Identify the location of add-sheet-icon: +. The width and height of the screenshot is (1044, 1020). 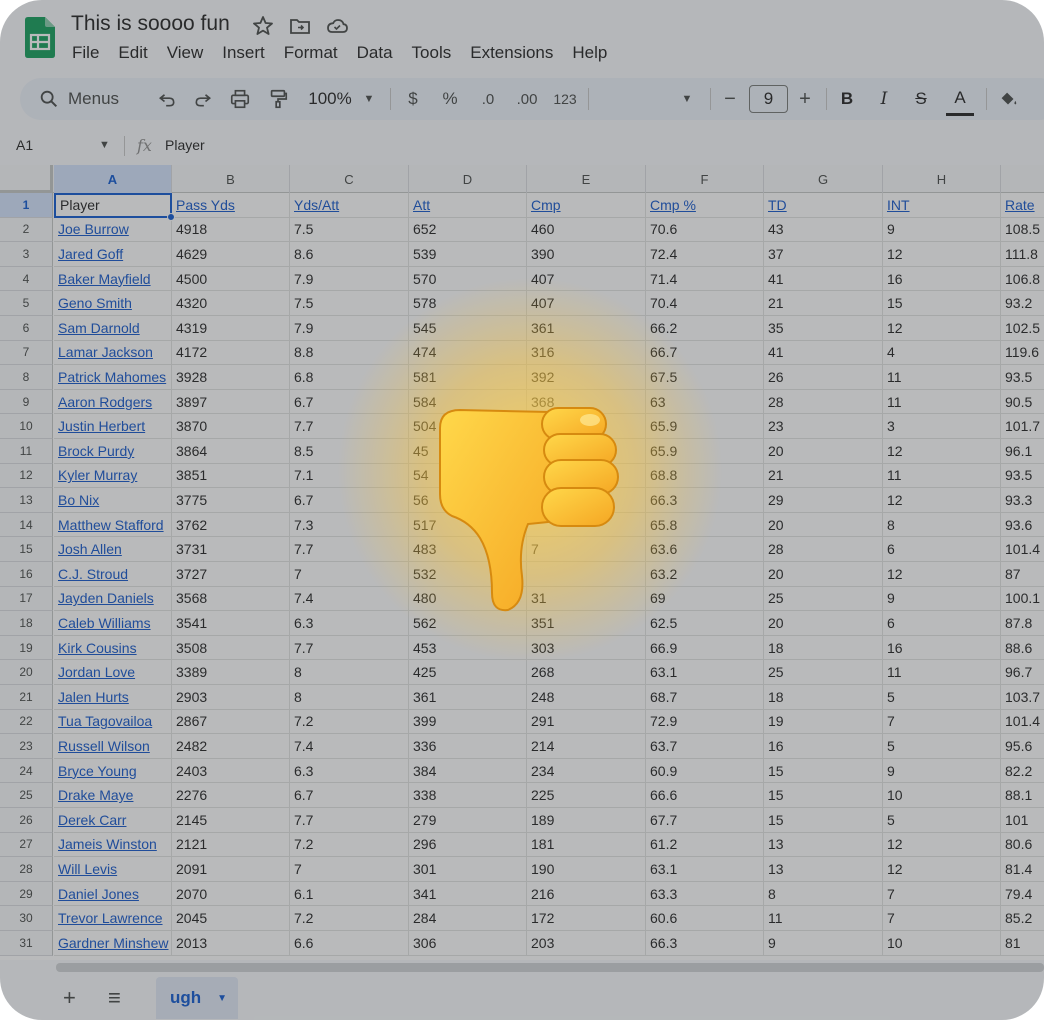
(69, 998).